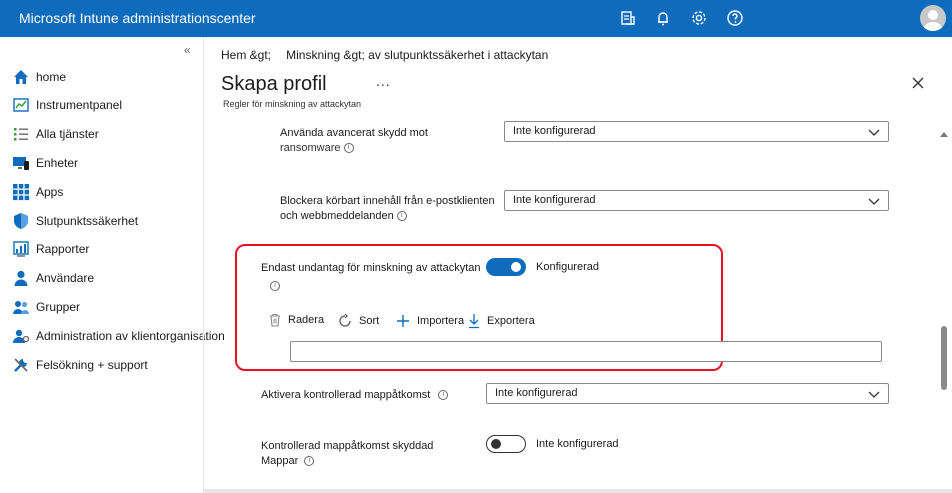 The width and height of the screenshot is (952, 493). What do you see at coordinates (577, 444) in the screenshot?
I see `cfa-folders-toggle-value: Inte konfigurerad` at bounding box center [577, 444].